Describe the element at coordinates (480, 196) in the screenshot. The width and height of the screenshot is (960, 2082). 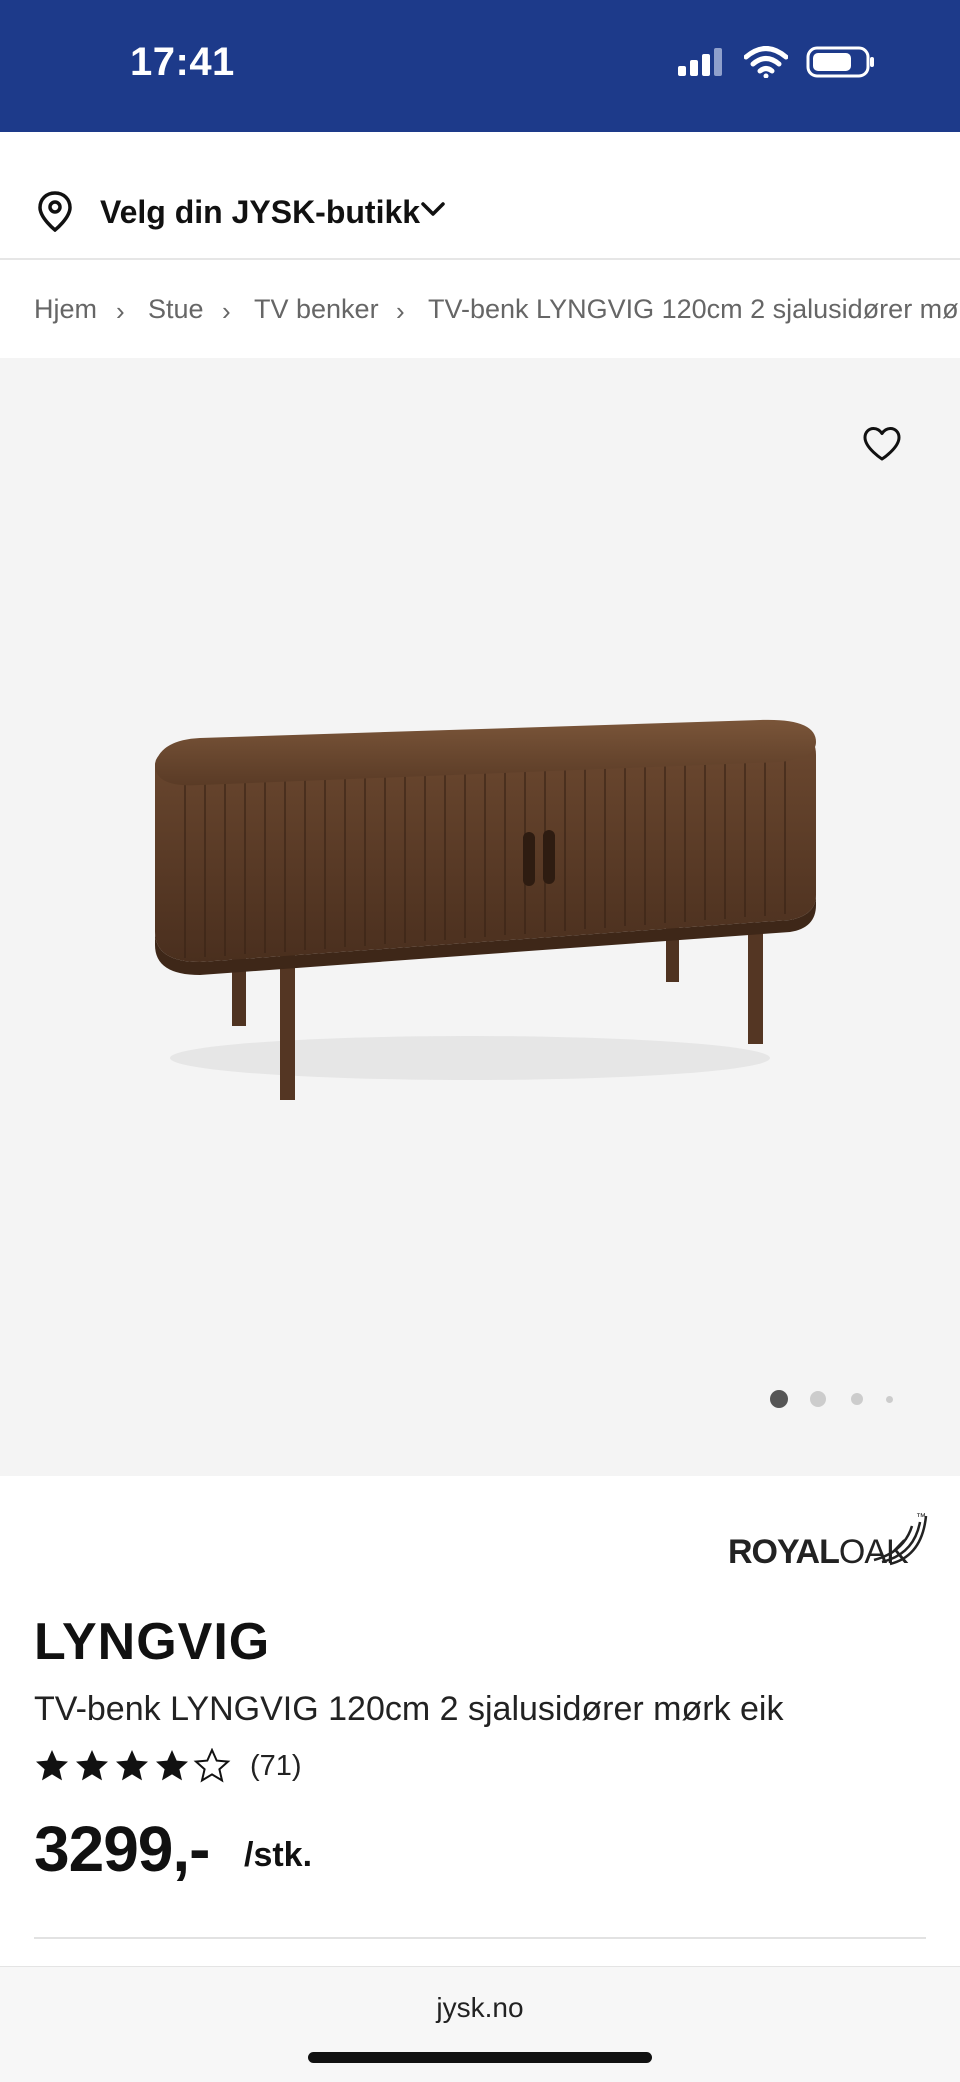
I see `store-selector: Velg din JYSK-butikk` at that location.